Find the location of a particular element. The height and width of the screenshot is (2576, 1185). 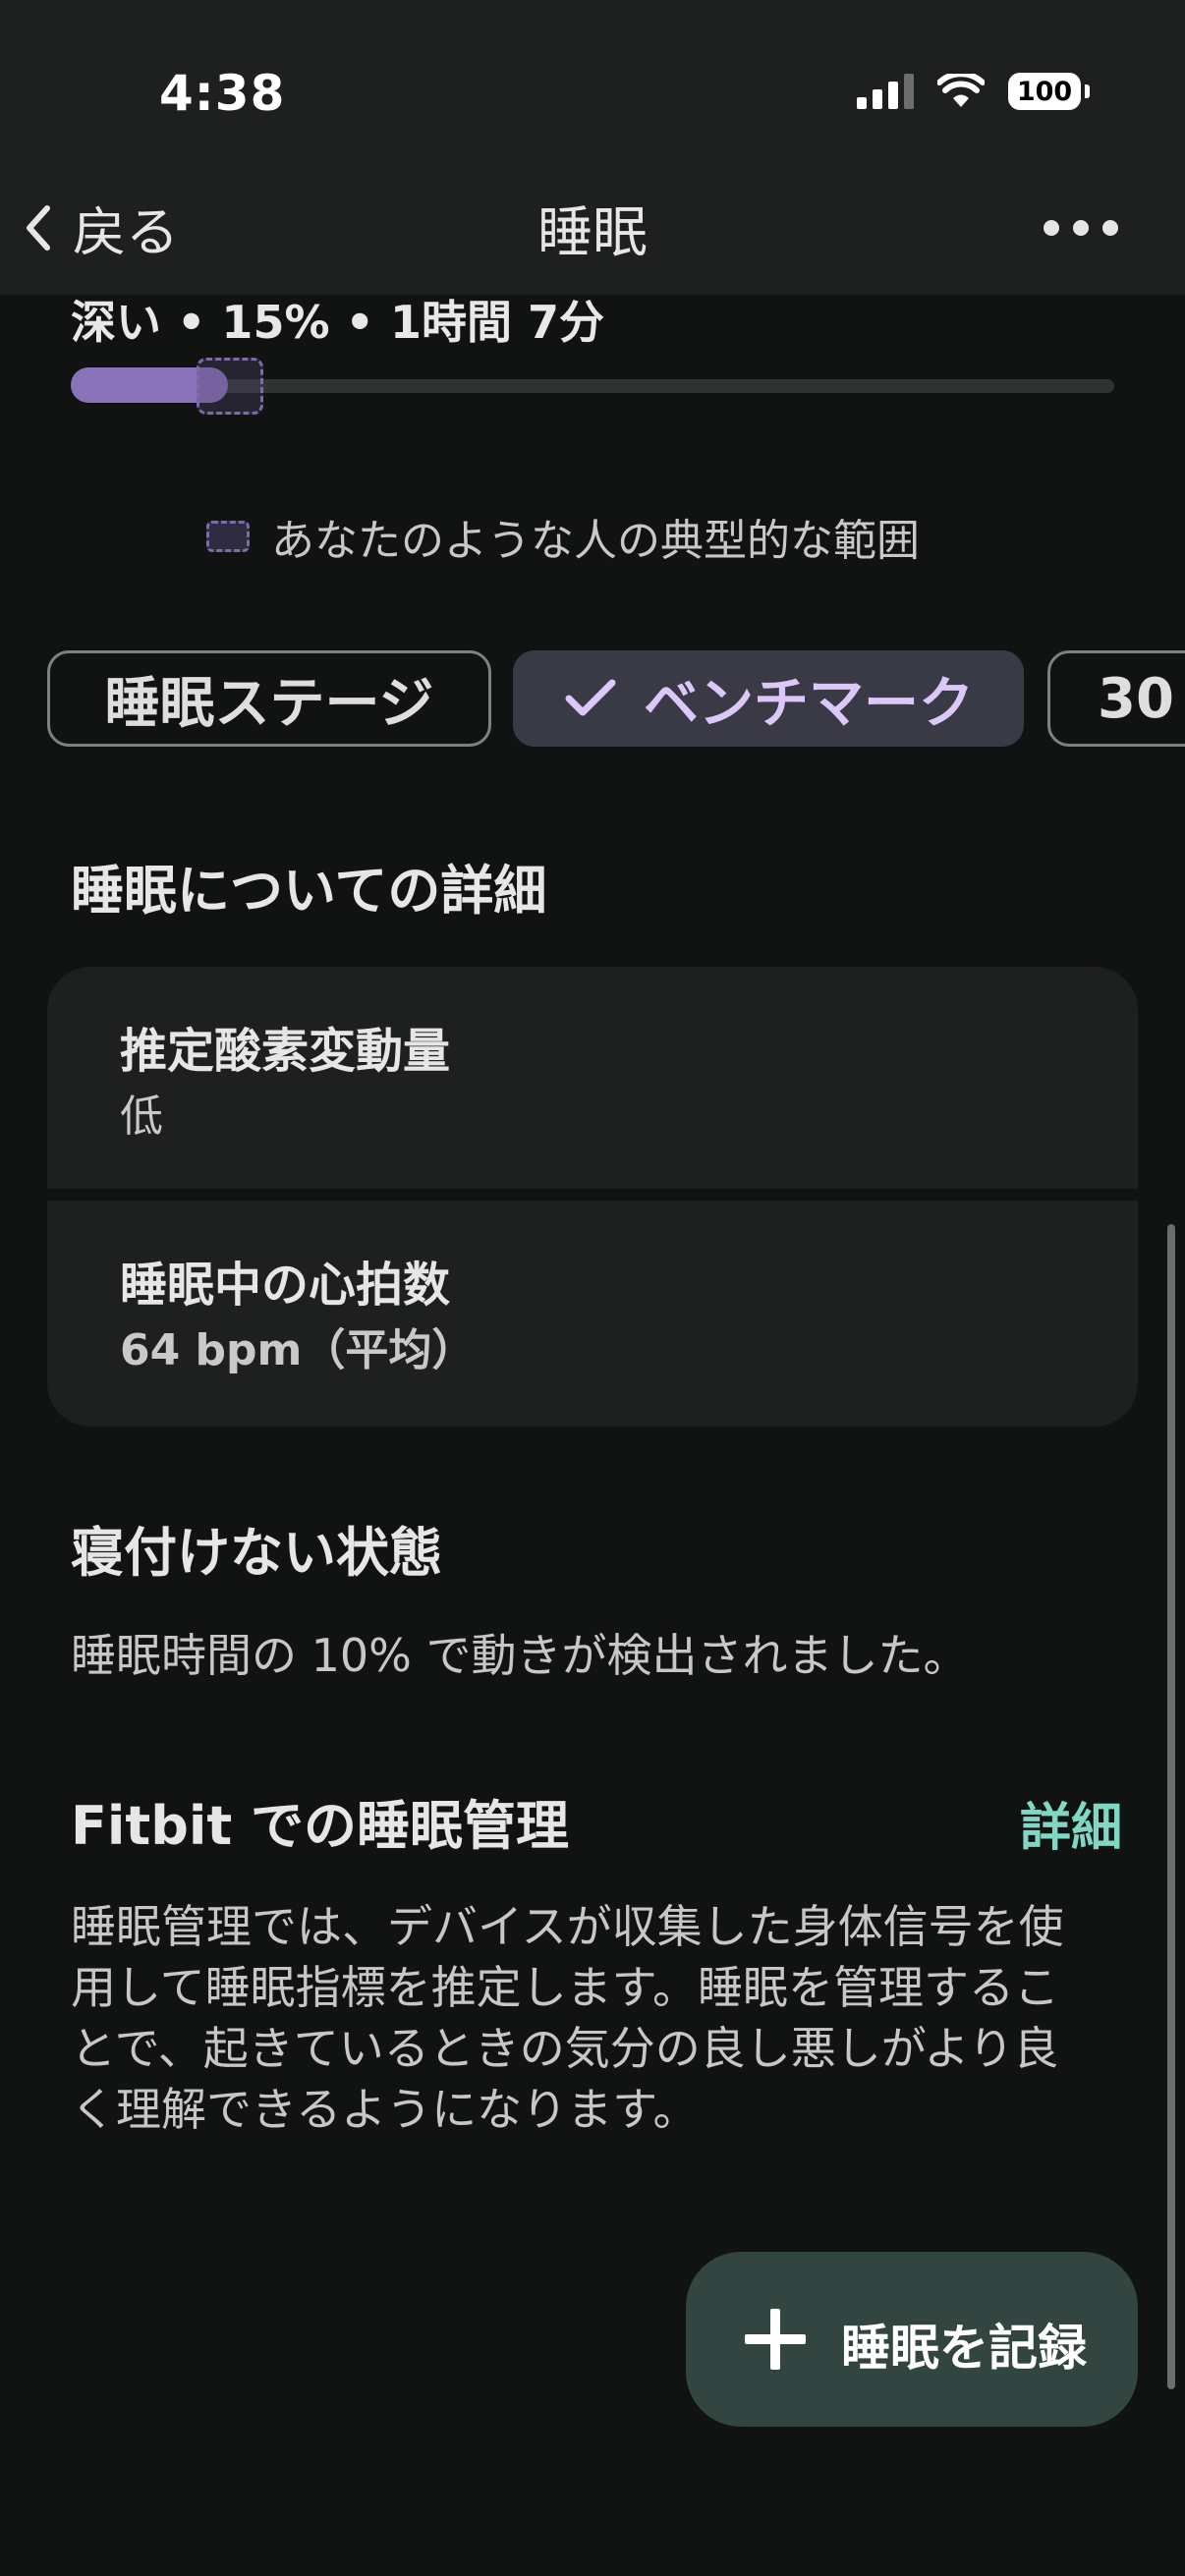

chip-sleep-stages: 睡眠ステージ is located at coordinates (269, 698).